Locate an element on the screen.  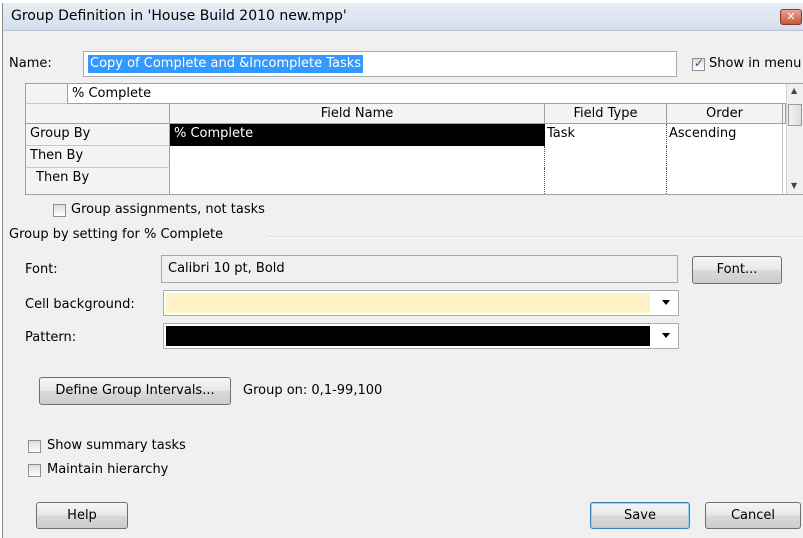
pattern-label: Pattern: is located at coordinates (51, 337).